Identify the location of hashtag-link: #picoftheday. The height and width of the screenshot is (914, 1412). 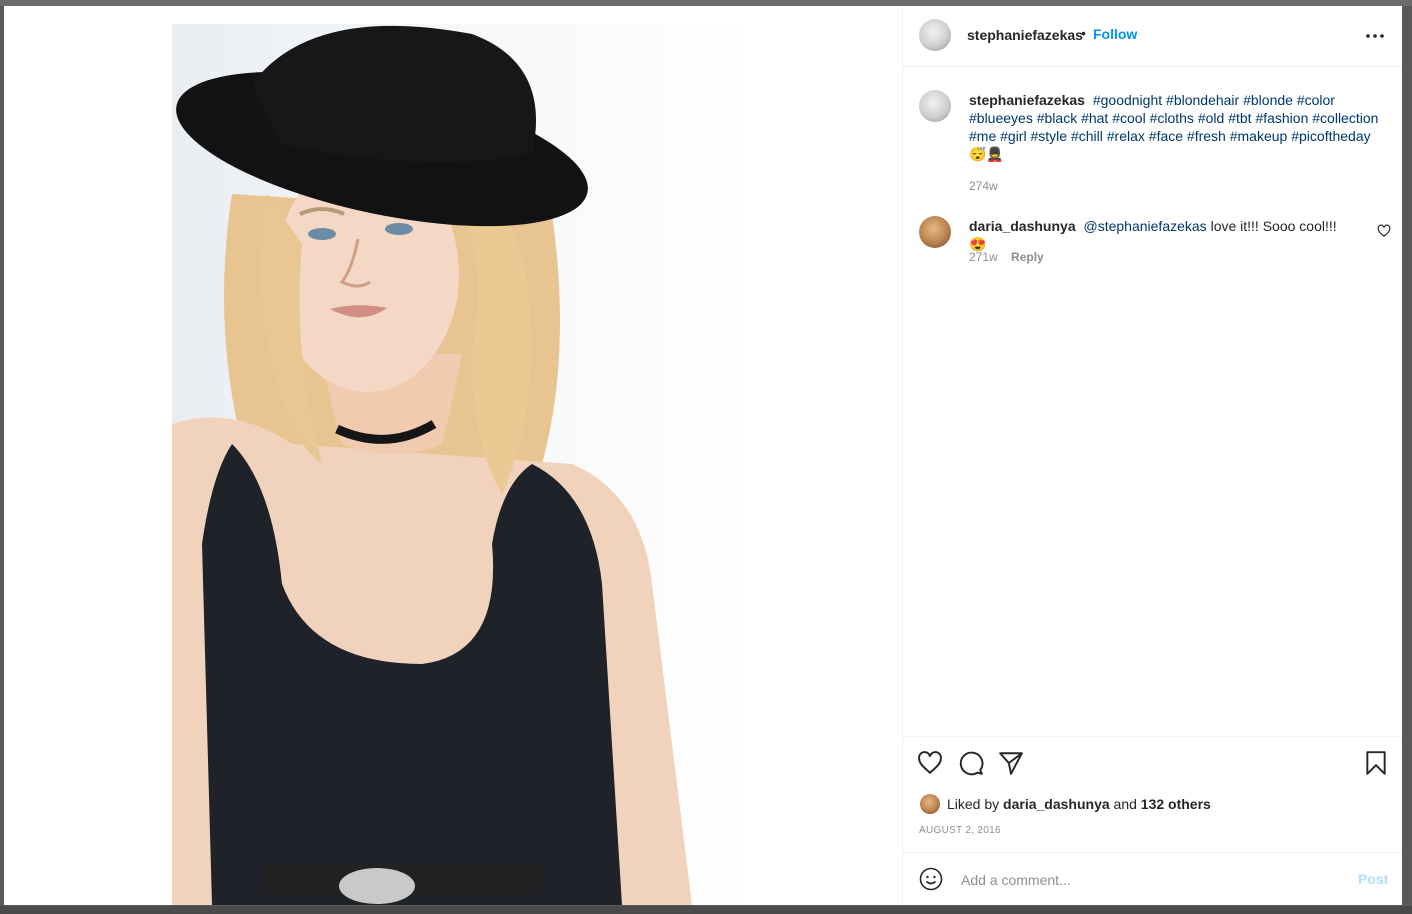
(1330, 136).